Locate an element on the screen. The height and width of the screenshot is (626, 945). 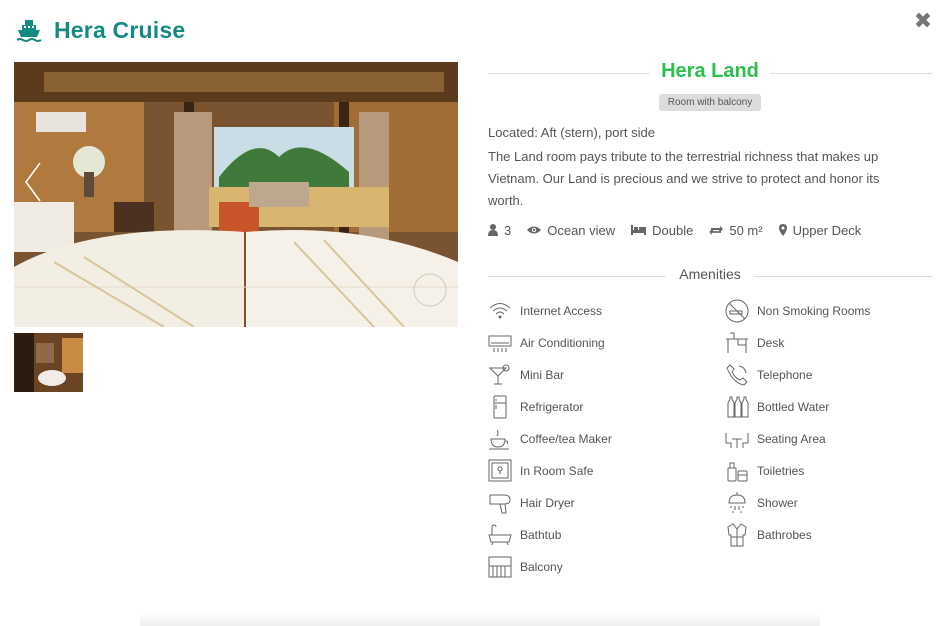
chevron-left-icon is located at coordinates (33, 182).